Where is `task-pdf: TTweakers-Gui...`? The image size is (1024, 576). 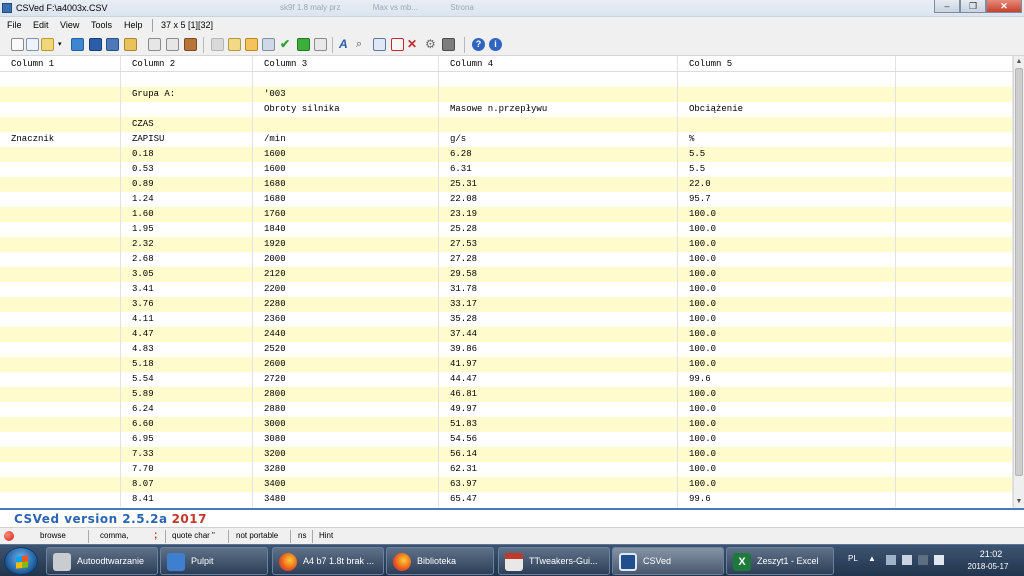 task-pdf: TTweakers-Gui... is located at coordinates (554, 561).